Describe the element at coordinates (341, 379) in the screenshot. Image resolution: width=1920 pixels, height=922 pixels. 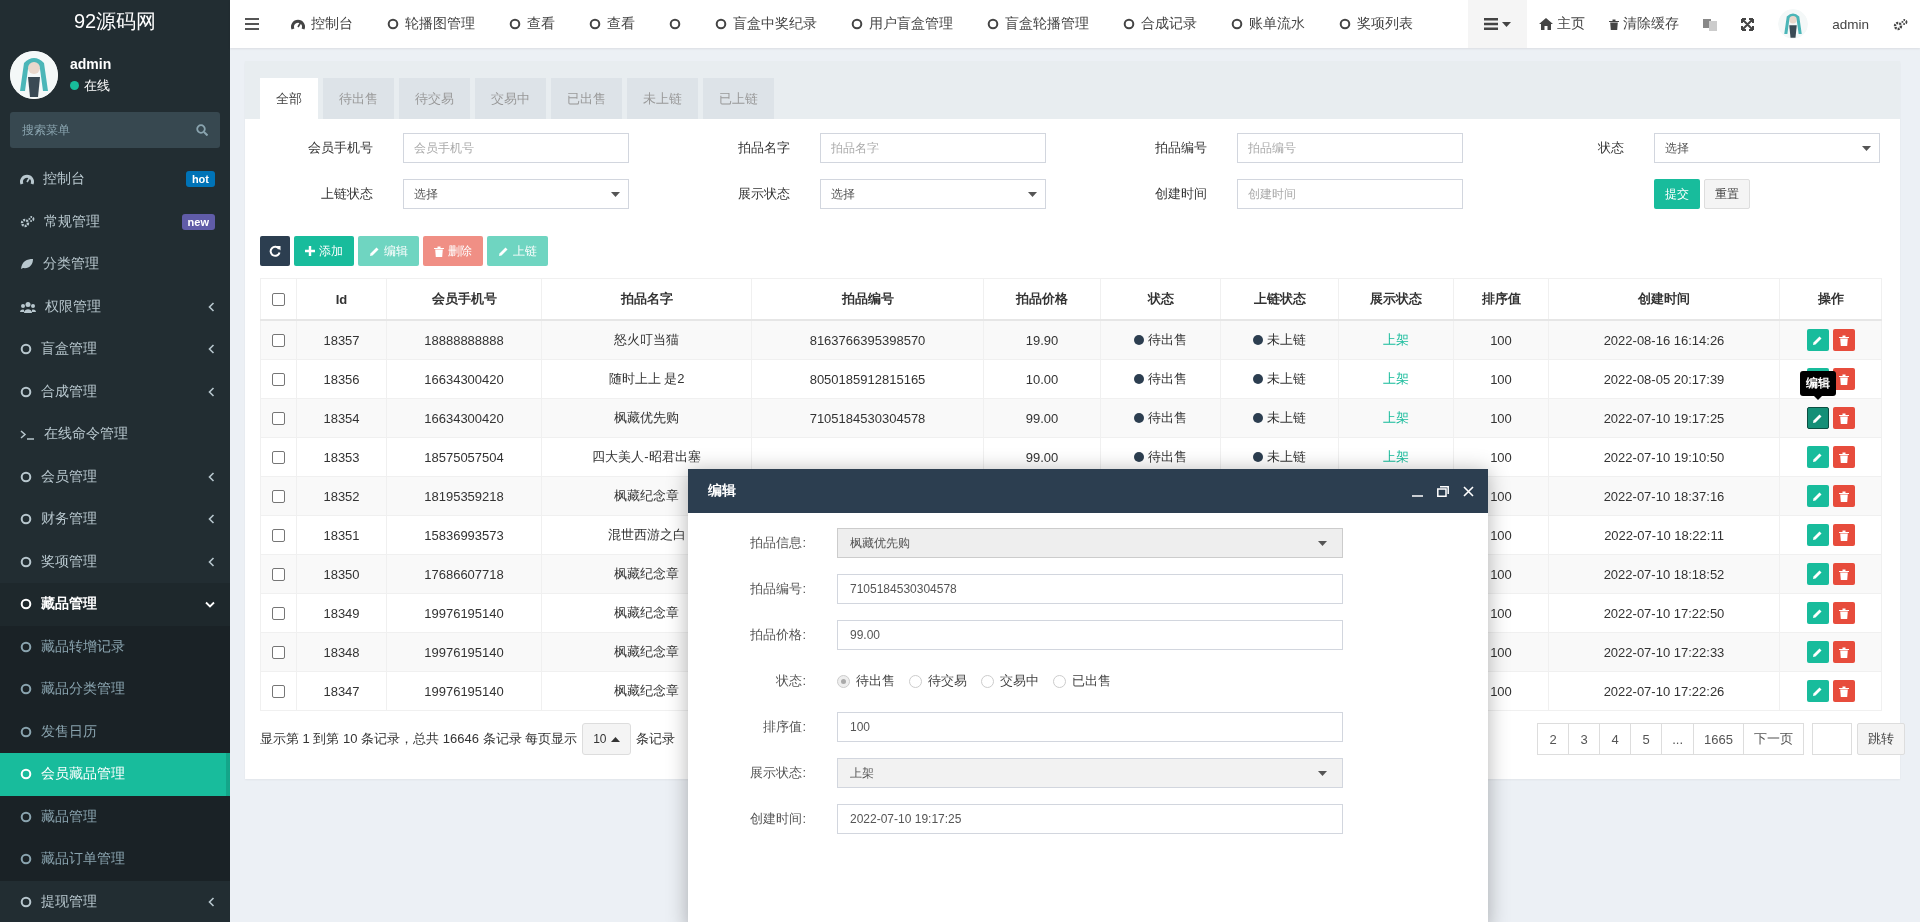
I see `table-cell: 18356` at that location.